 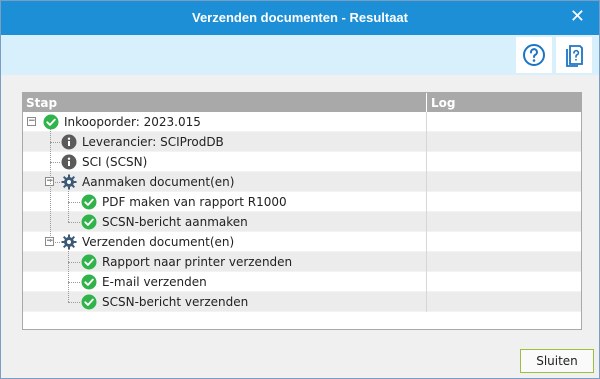 I want to click on close-button: Sluiten, so click(x=557, y=361).